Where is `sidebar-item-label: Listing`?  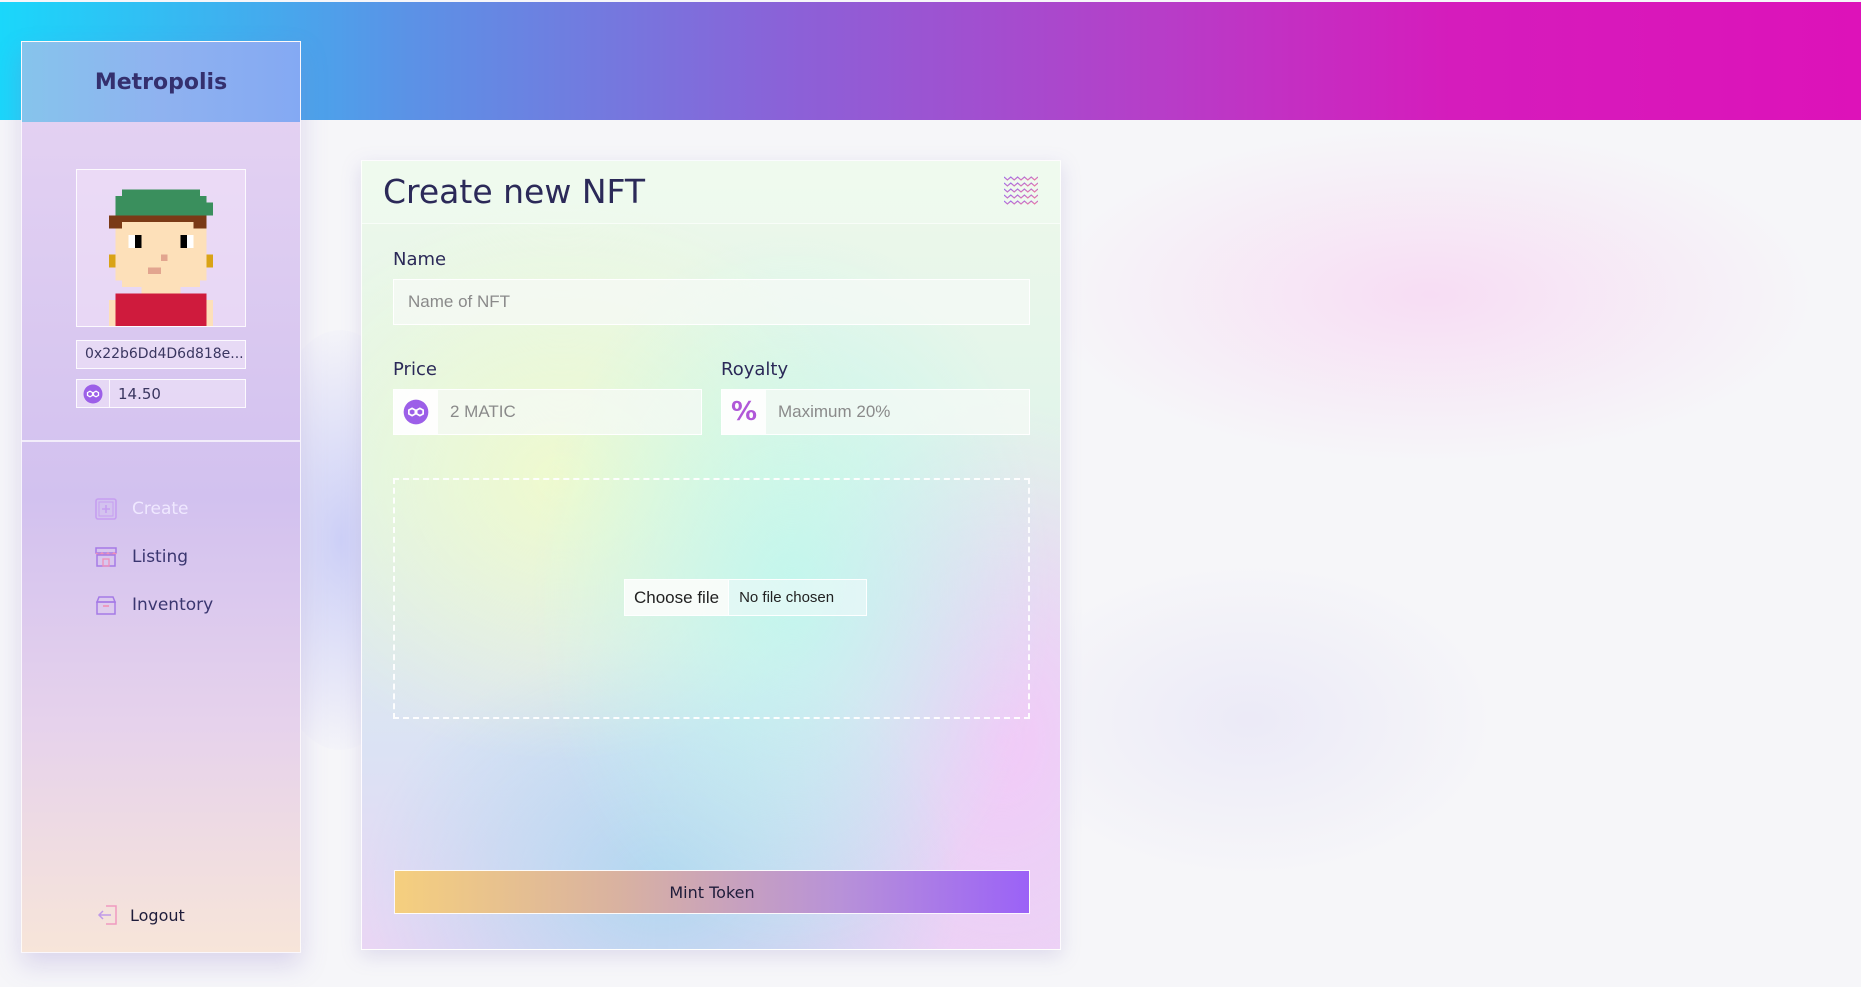
sidebar-item-label: Listing is located at coordinates (160, 557).